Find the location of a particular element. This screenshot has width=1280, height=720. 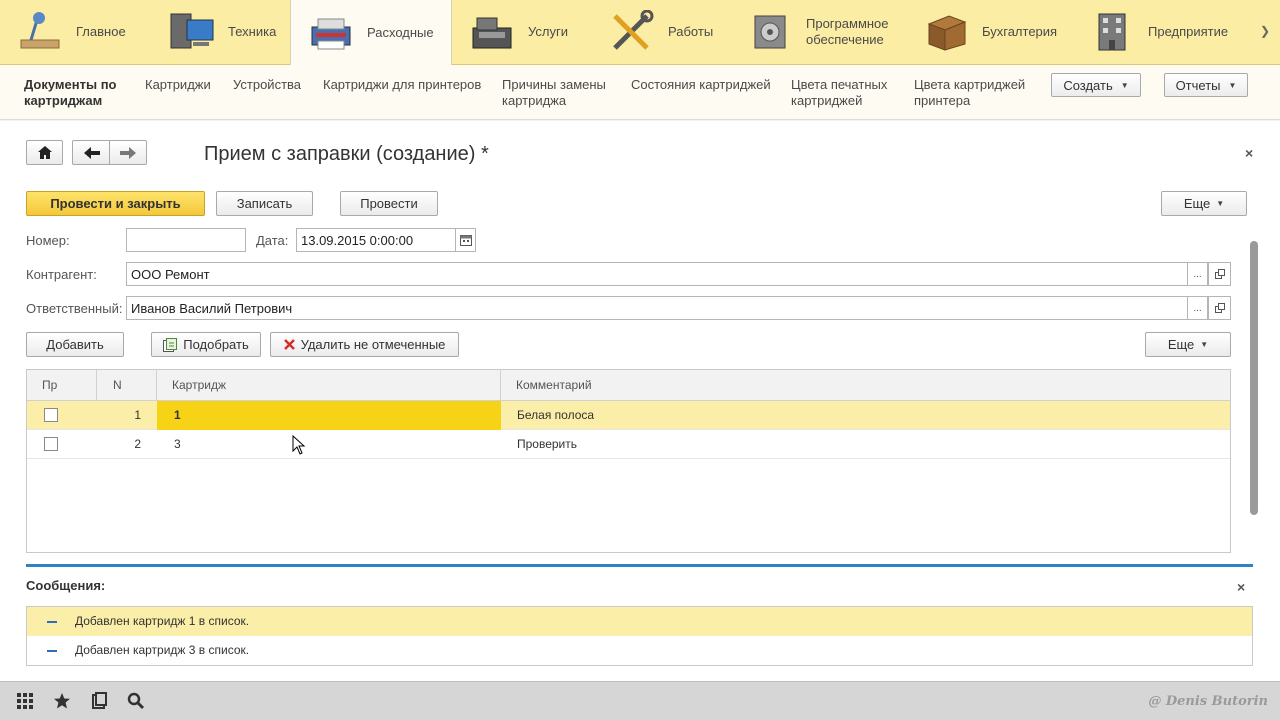

close-messages-icon: × is located at coordinates (1241, 587).